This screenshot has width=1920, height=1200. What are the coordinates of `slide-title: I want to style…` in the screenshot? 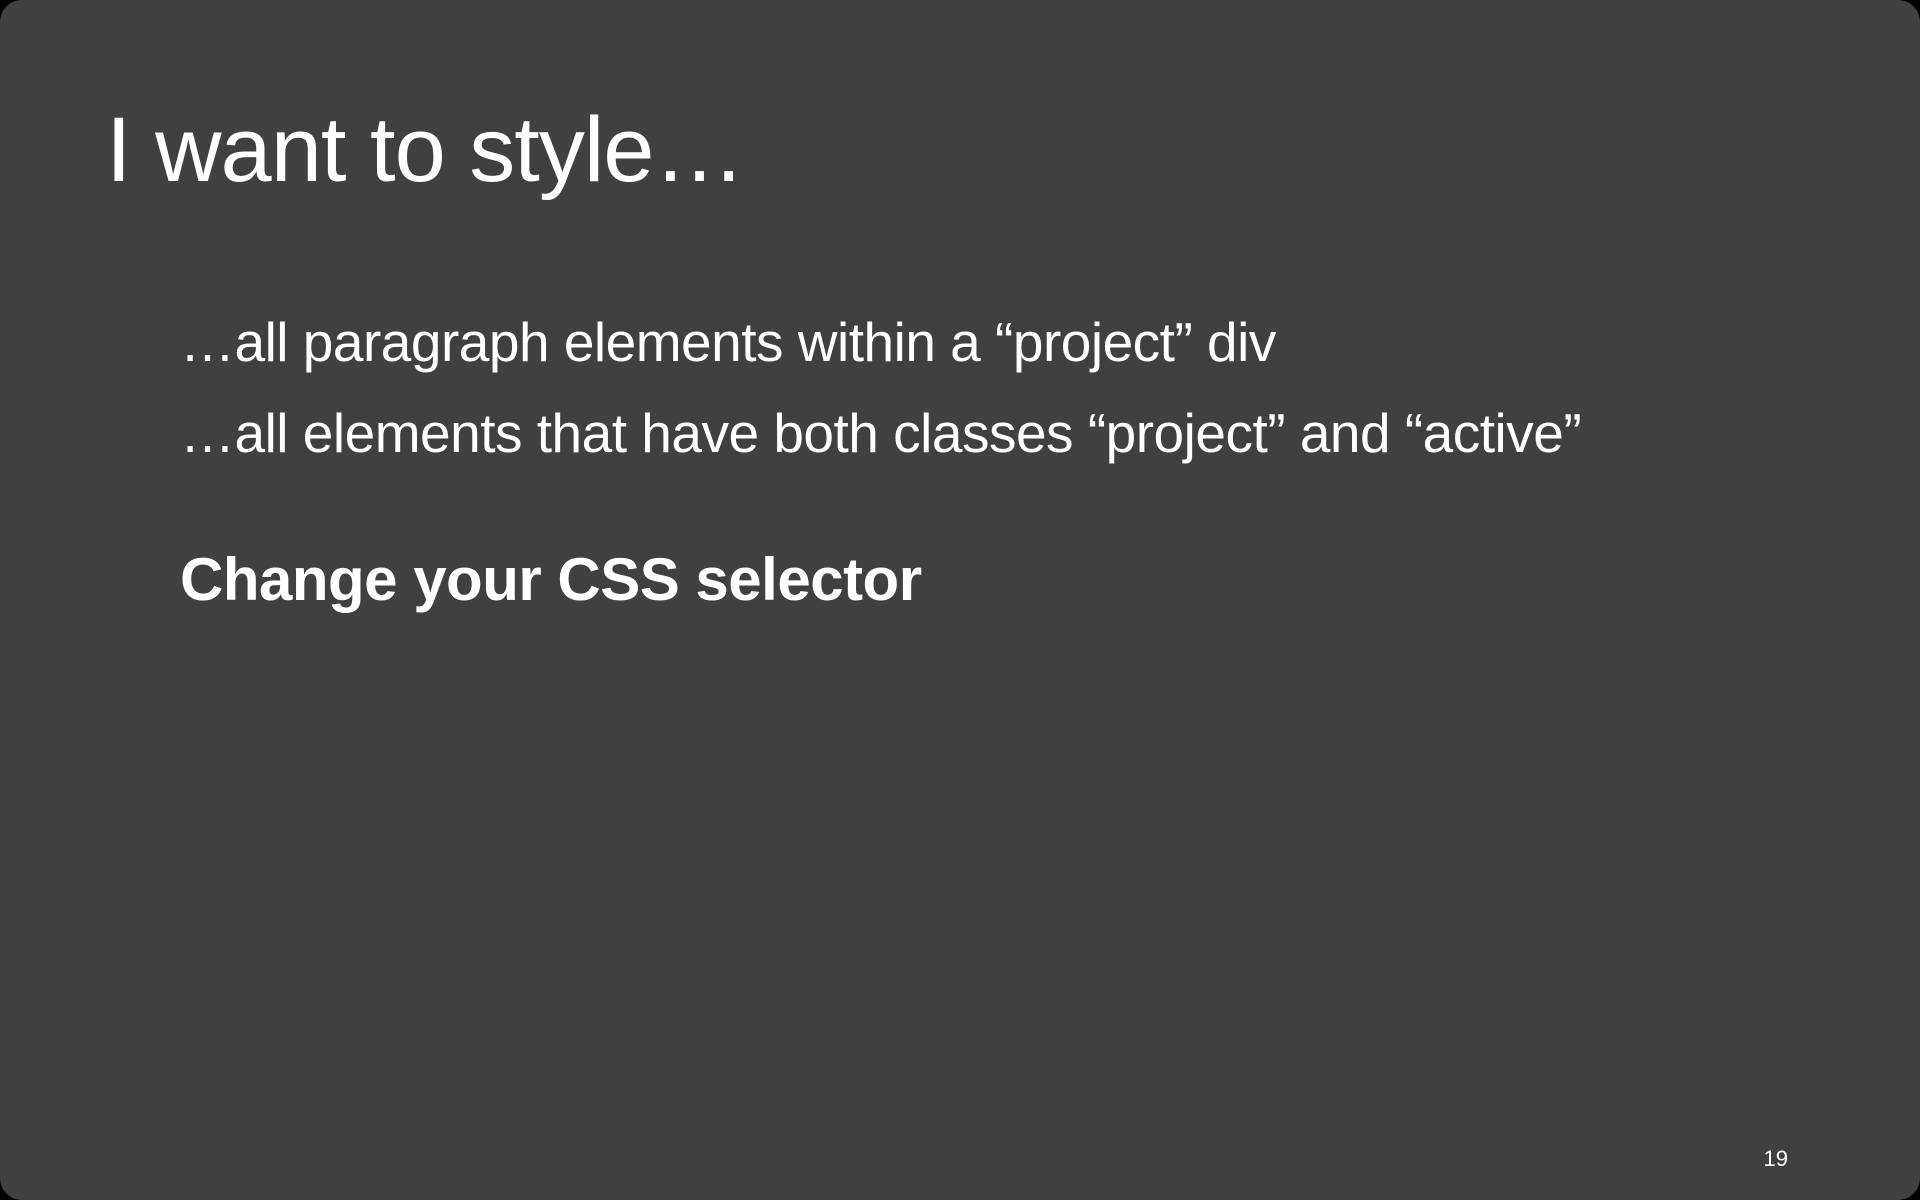 It's located at (425, 150).